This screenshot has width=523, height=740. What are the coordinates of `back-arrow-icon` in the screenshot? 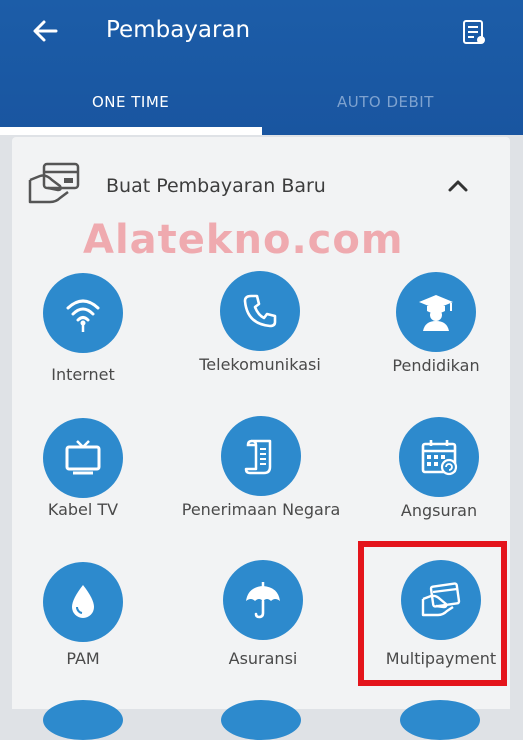 It's located at (45, 31).